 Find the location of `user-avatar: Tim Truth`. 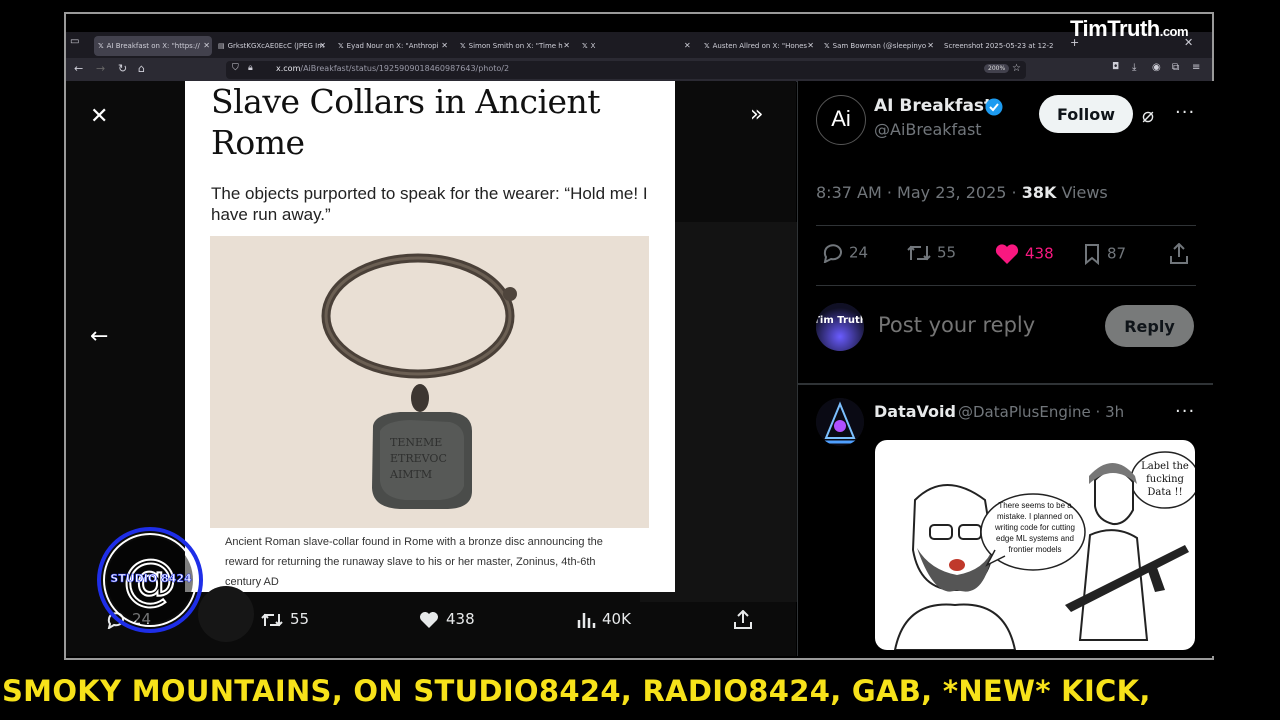

user-avatar: Tim Truth is located at coordinates (840, 327).